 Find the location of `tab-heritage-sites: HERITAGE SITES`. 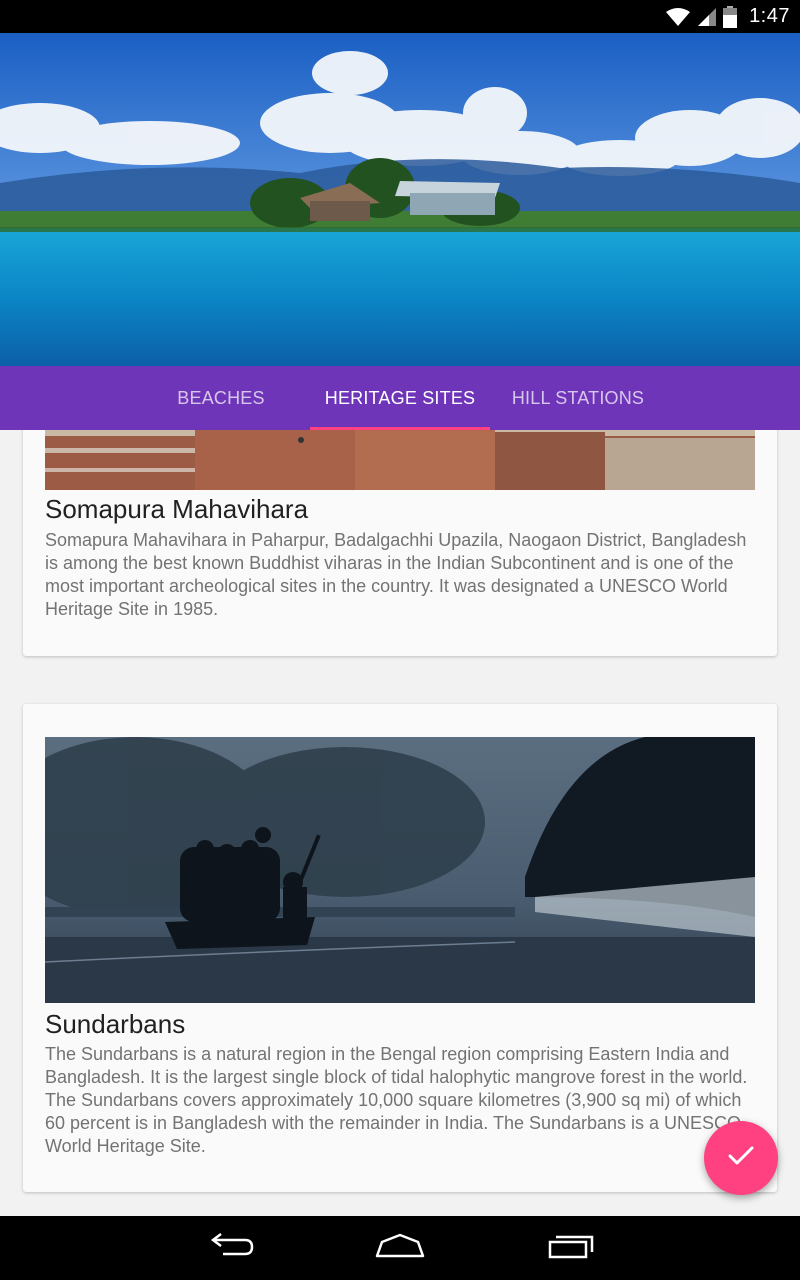

tab-heritage-sites: HERITAGE SITES is located at coordinates (400, 398).